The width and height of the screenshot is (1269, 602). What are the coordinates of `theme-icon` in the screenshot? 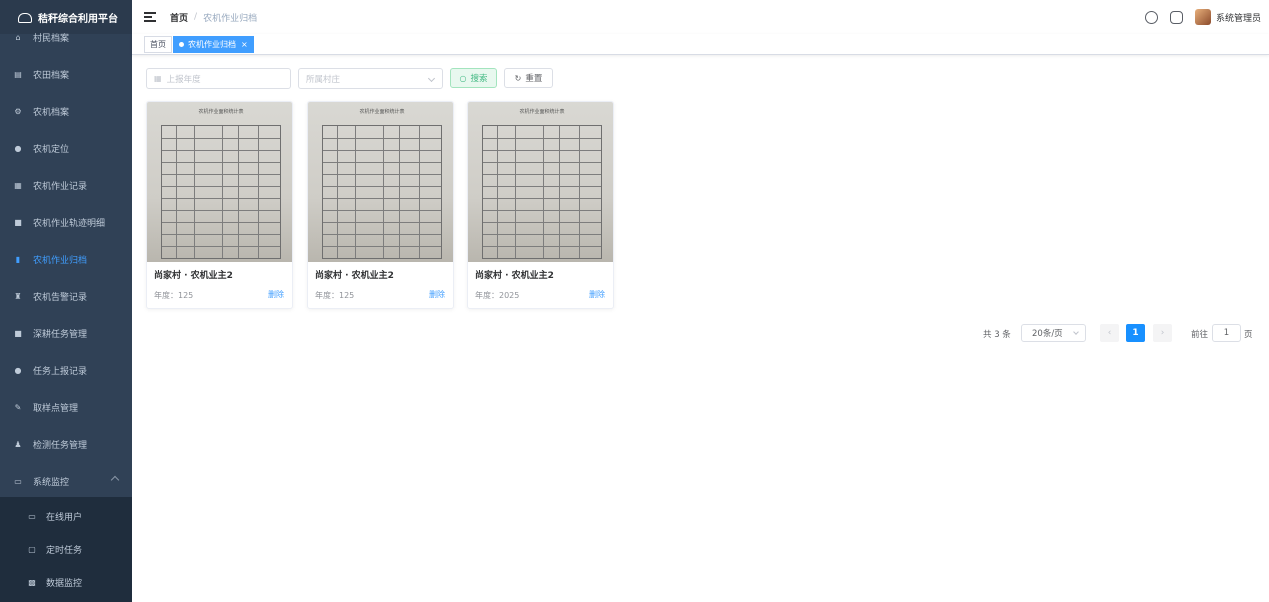 It's located at (1151, 17).